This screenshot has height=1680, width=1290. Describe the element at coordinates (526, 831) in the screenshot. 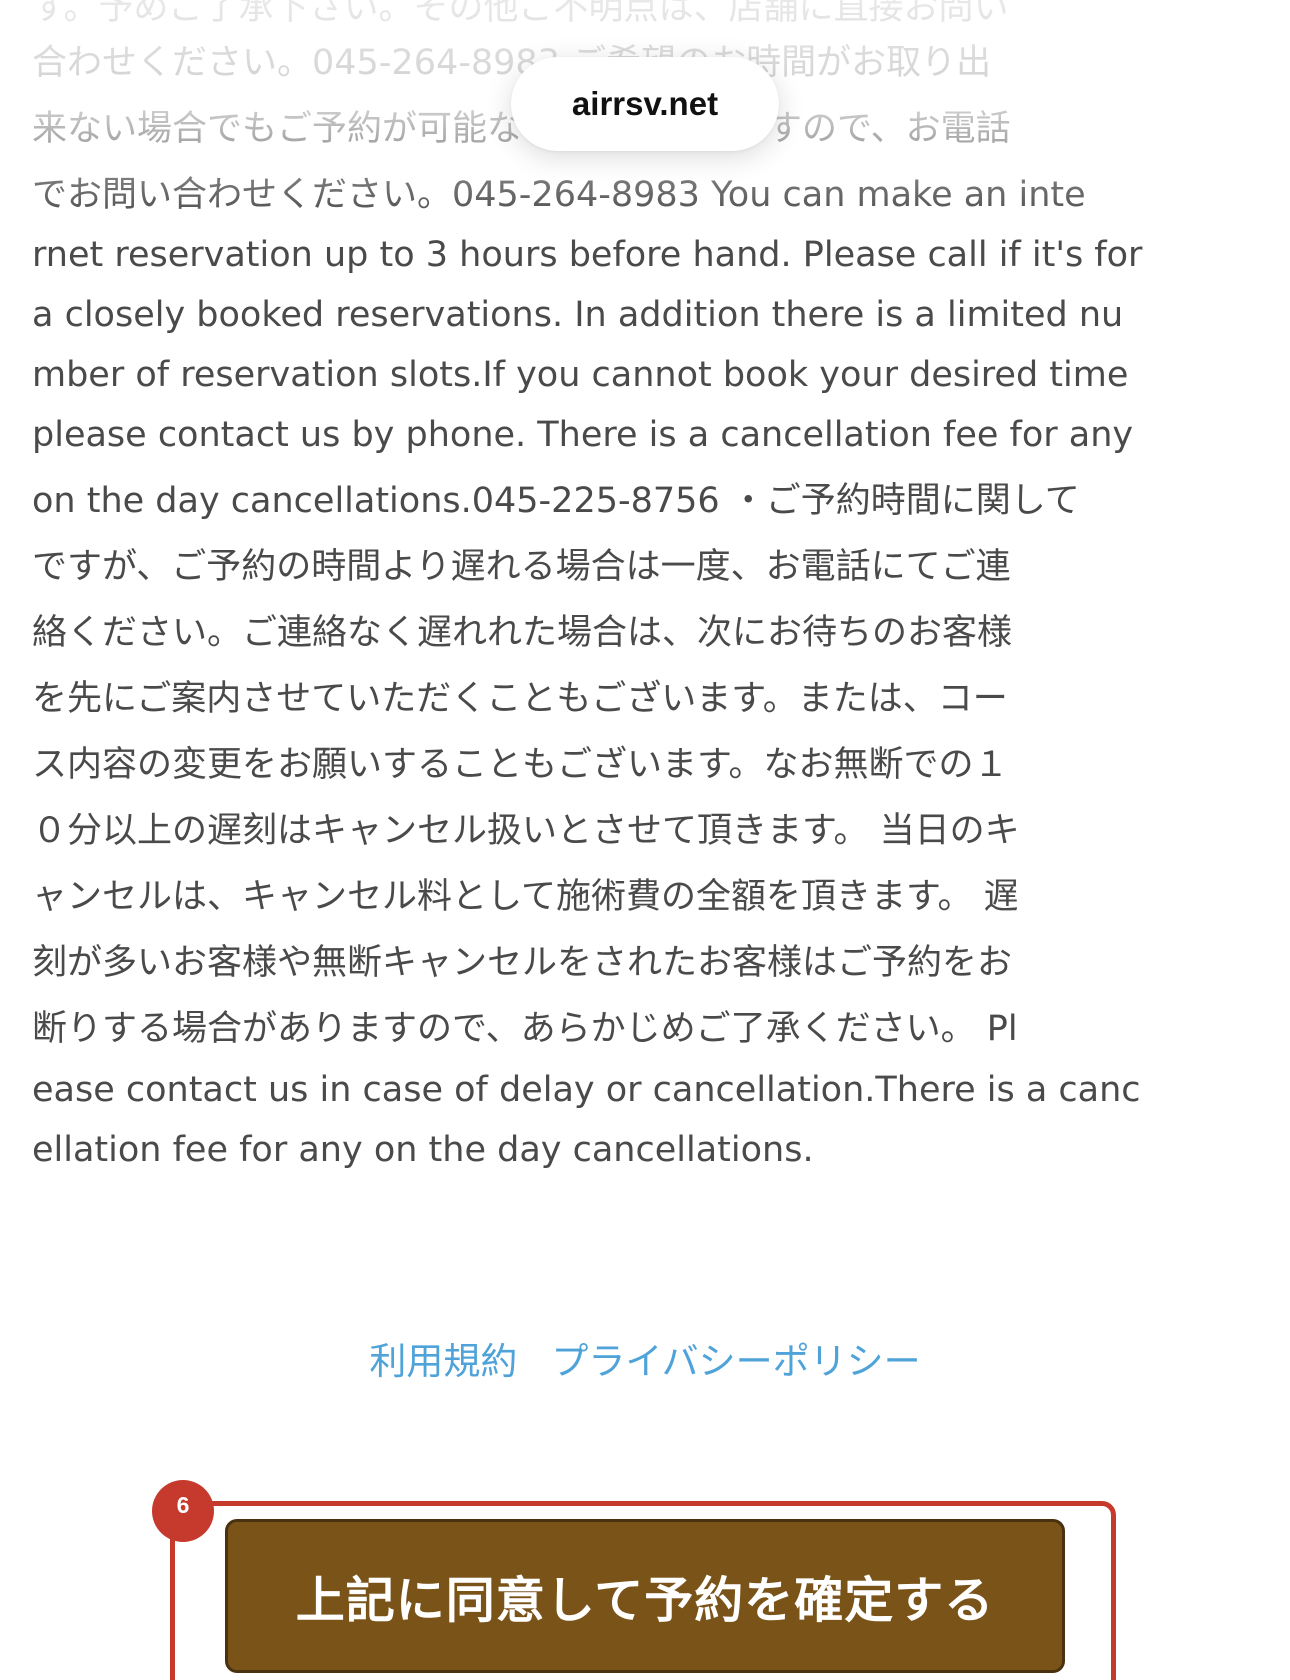

I see `policy-line: ０分以上の遅刻はキャンセル扱いとさせて頂きます。 当日のキ` at that location.